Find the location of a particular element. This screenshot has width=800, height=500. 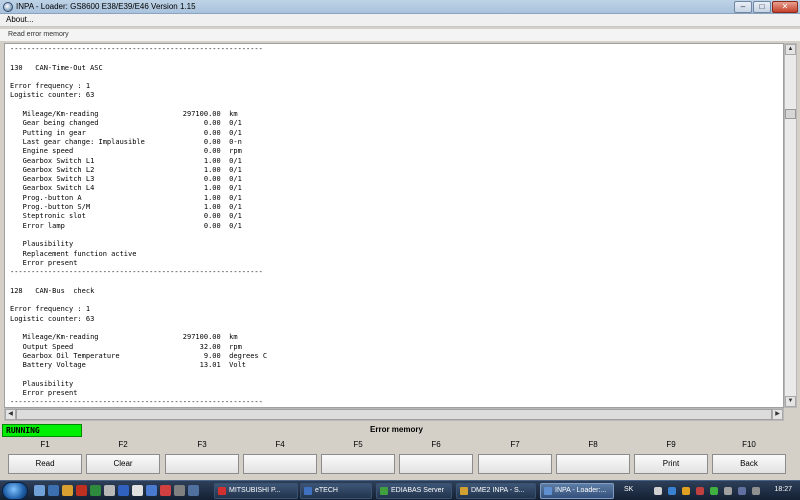

language-indicator: SK is located at coordinates (628, 489).